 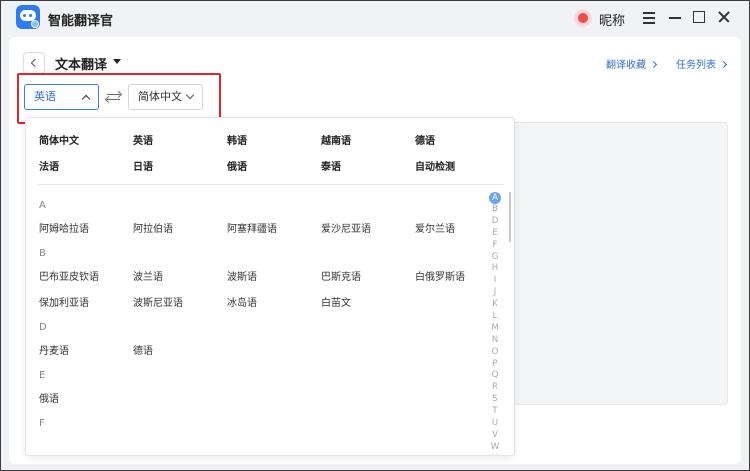 I want to click on favorites-link: 翻译收藏, so click(x=632, y=63).